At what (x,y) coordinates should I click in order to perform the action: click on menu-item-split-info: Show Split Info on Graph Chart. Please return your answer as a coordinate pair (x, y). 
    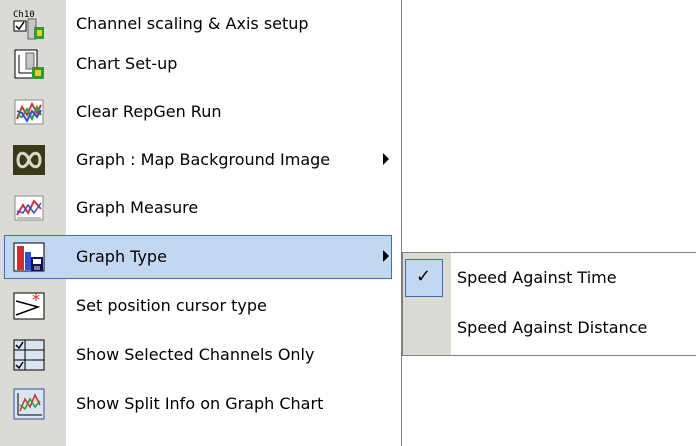
    Looking at the image, I should click on (200, 404).